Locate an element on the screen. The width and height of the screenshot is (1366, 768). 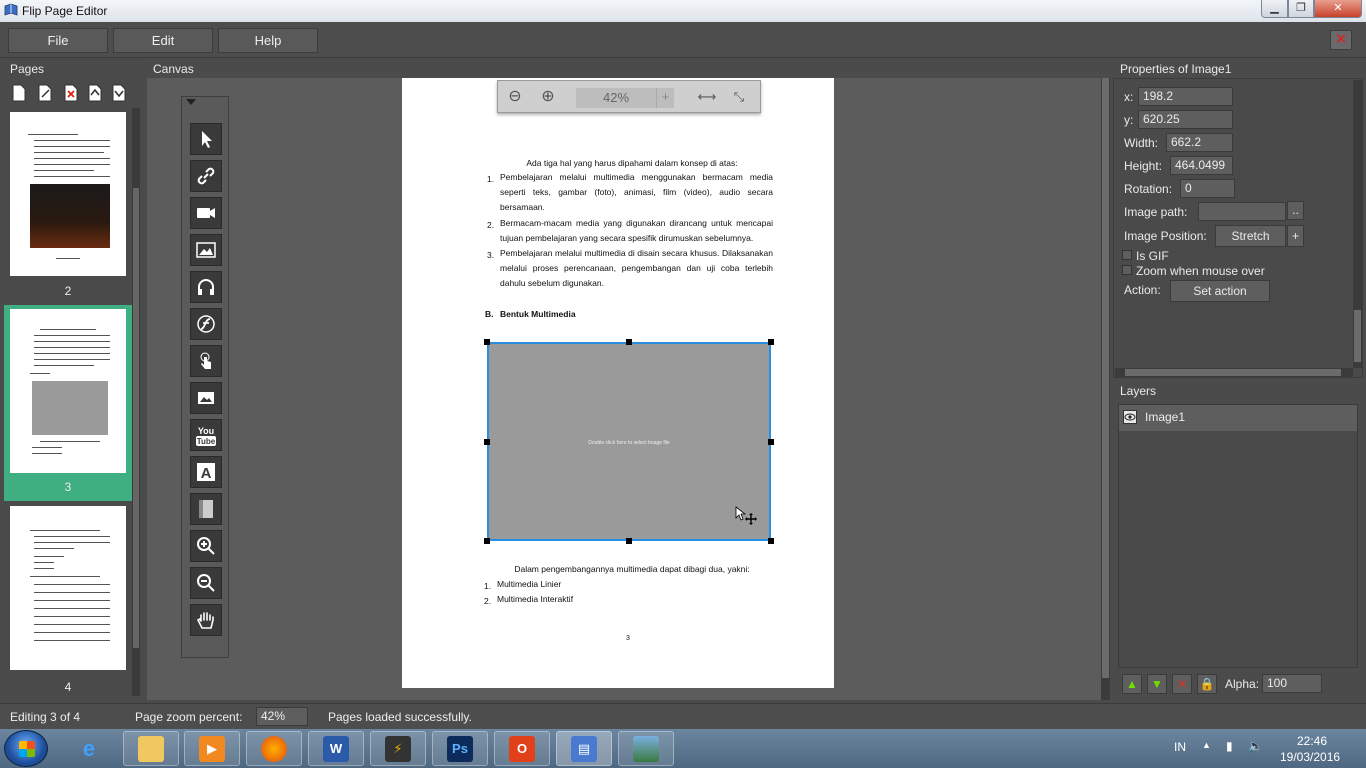
pages-panel-title: Pages is located at coordinates (27, 69).